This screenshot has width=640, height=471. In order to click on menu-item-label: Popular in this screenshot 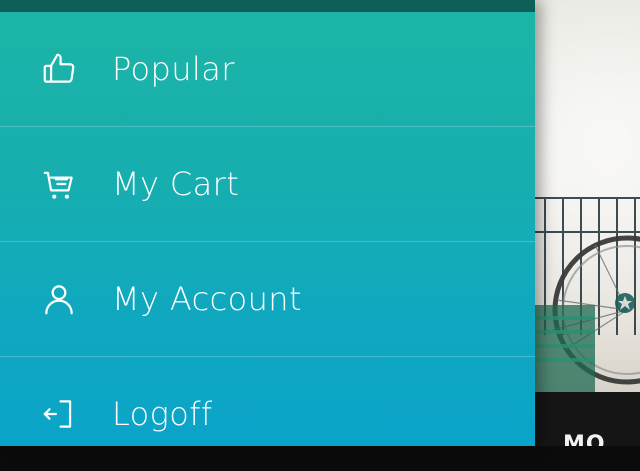, I will do `click(173, 69)`.